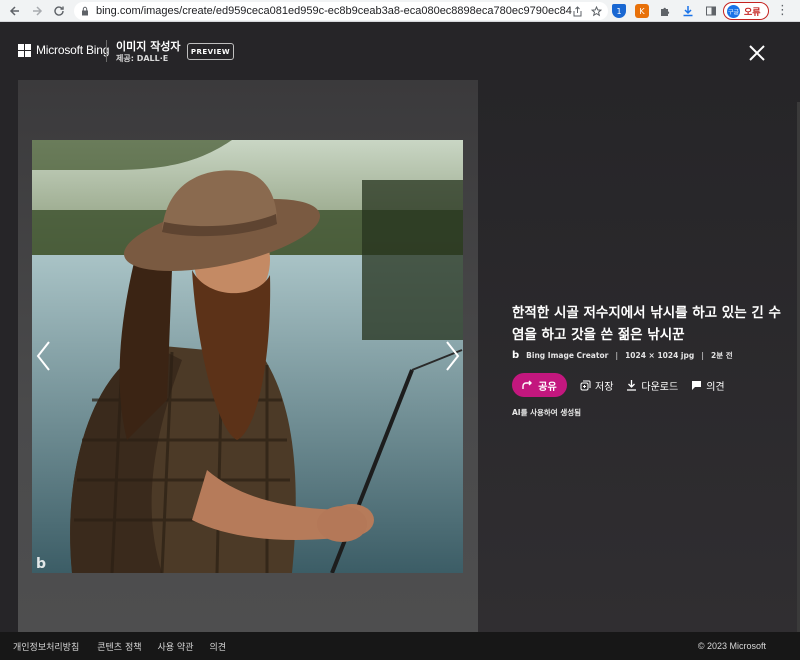 This screenshot has height=660, width=800. Describe the element at coordinates (665, 11) in the screenshot. I see `puzzle-icon` at that location.